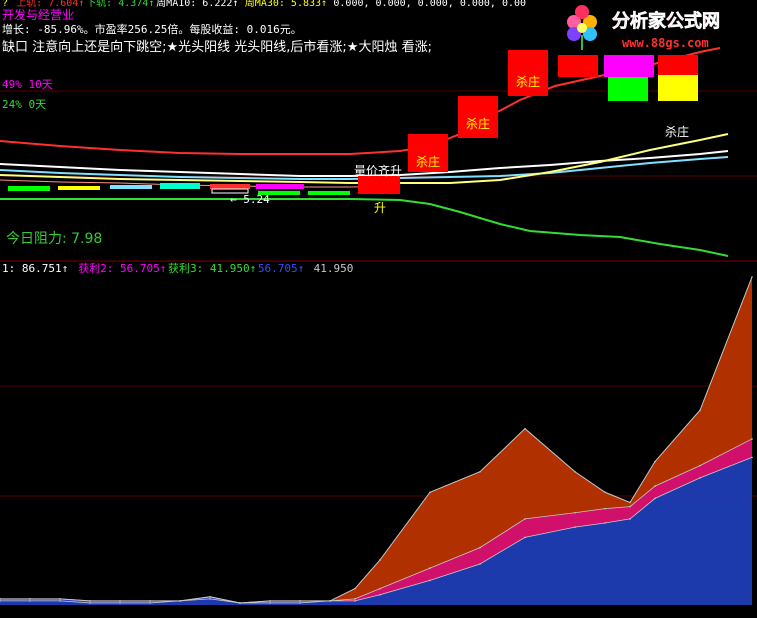  I want to click on flower-icon, so click(582, 27).